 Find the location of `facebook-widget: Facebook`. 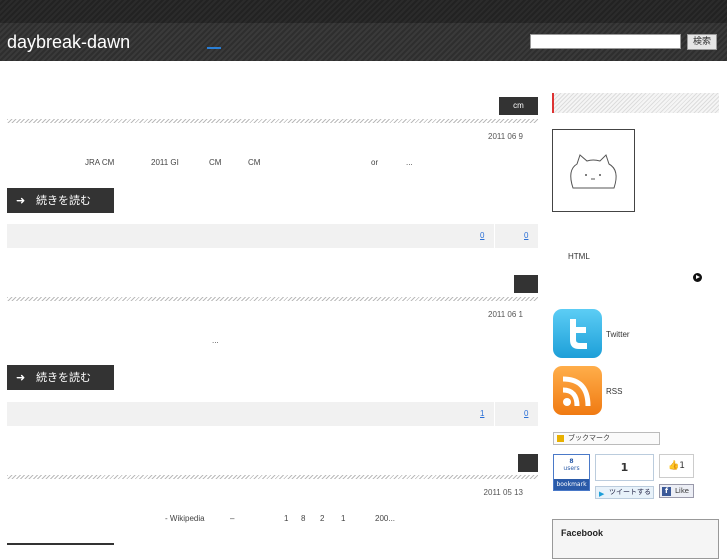

facebook-widget: Facebook is located at coordinates (635, 539).